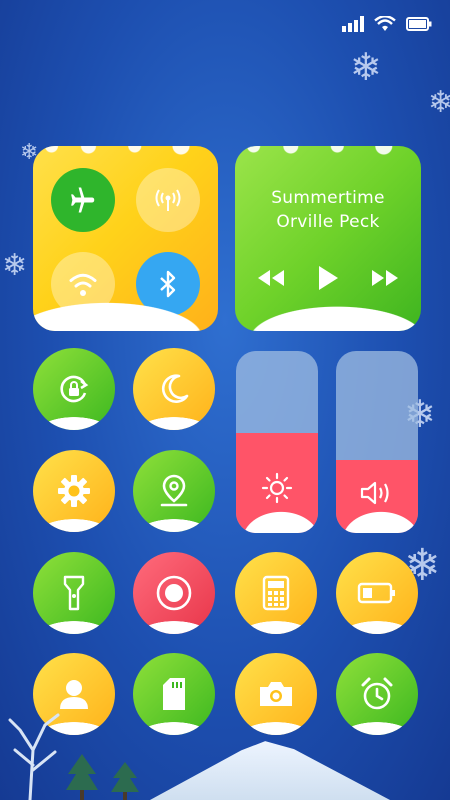 The image size is (450, 800). I want to click on song-title: Summertime, so click(328, 198).